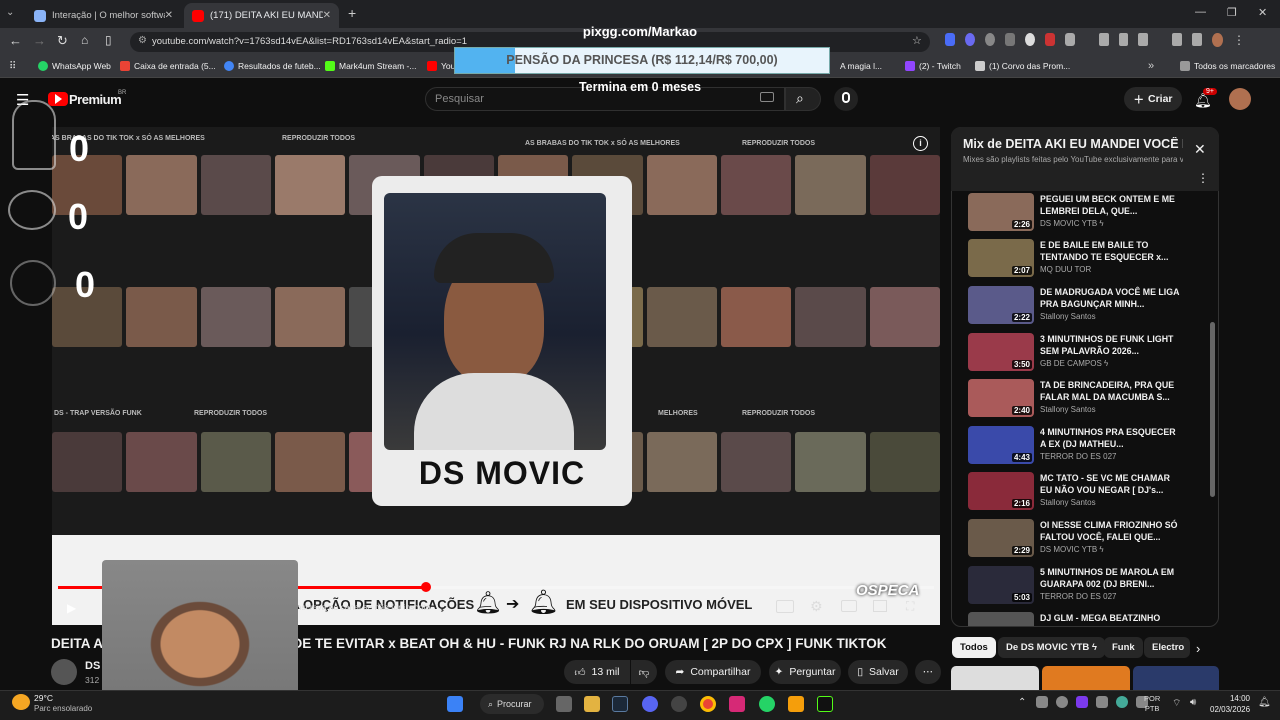 This screenshot has height=720, width=1280. Describe the element at coordinates (1151, 66) in the screenshot. I see `more-bookmarks-icon: »` at that location.